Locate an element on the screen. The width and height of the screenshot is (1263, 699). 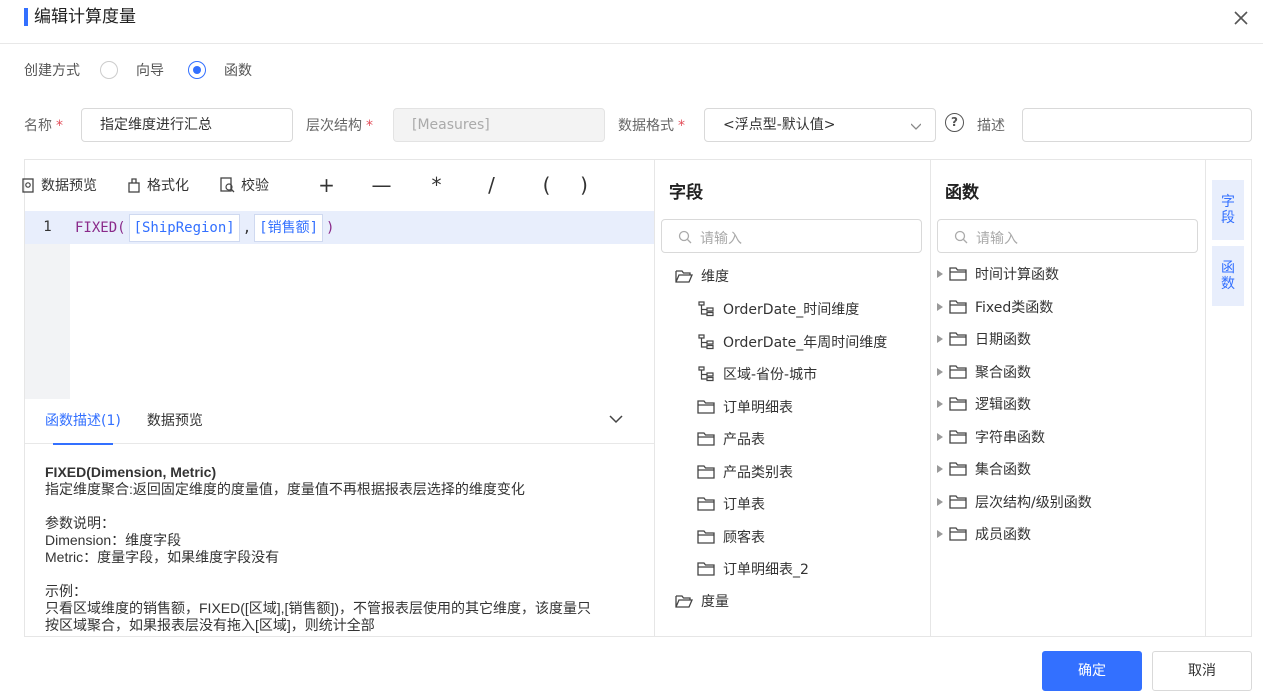
tree-item-field: 产品表 is located at coordinates (731, 439).